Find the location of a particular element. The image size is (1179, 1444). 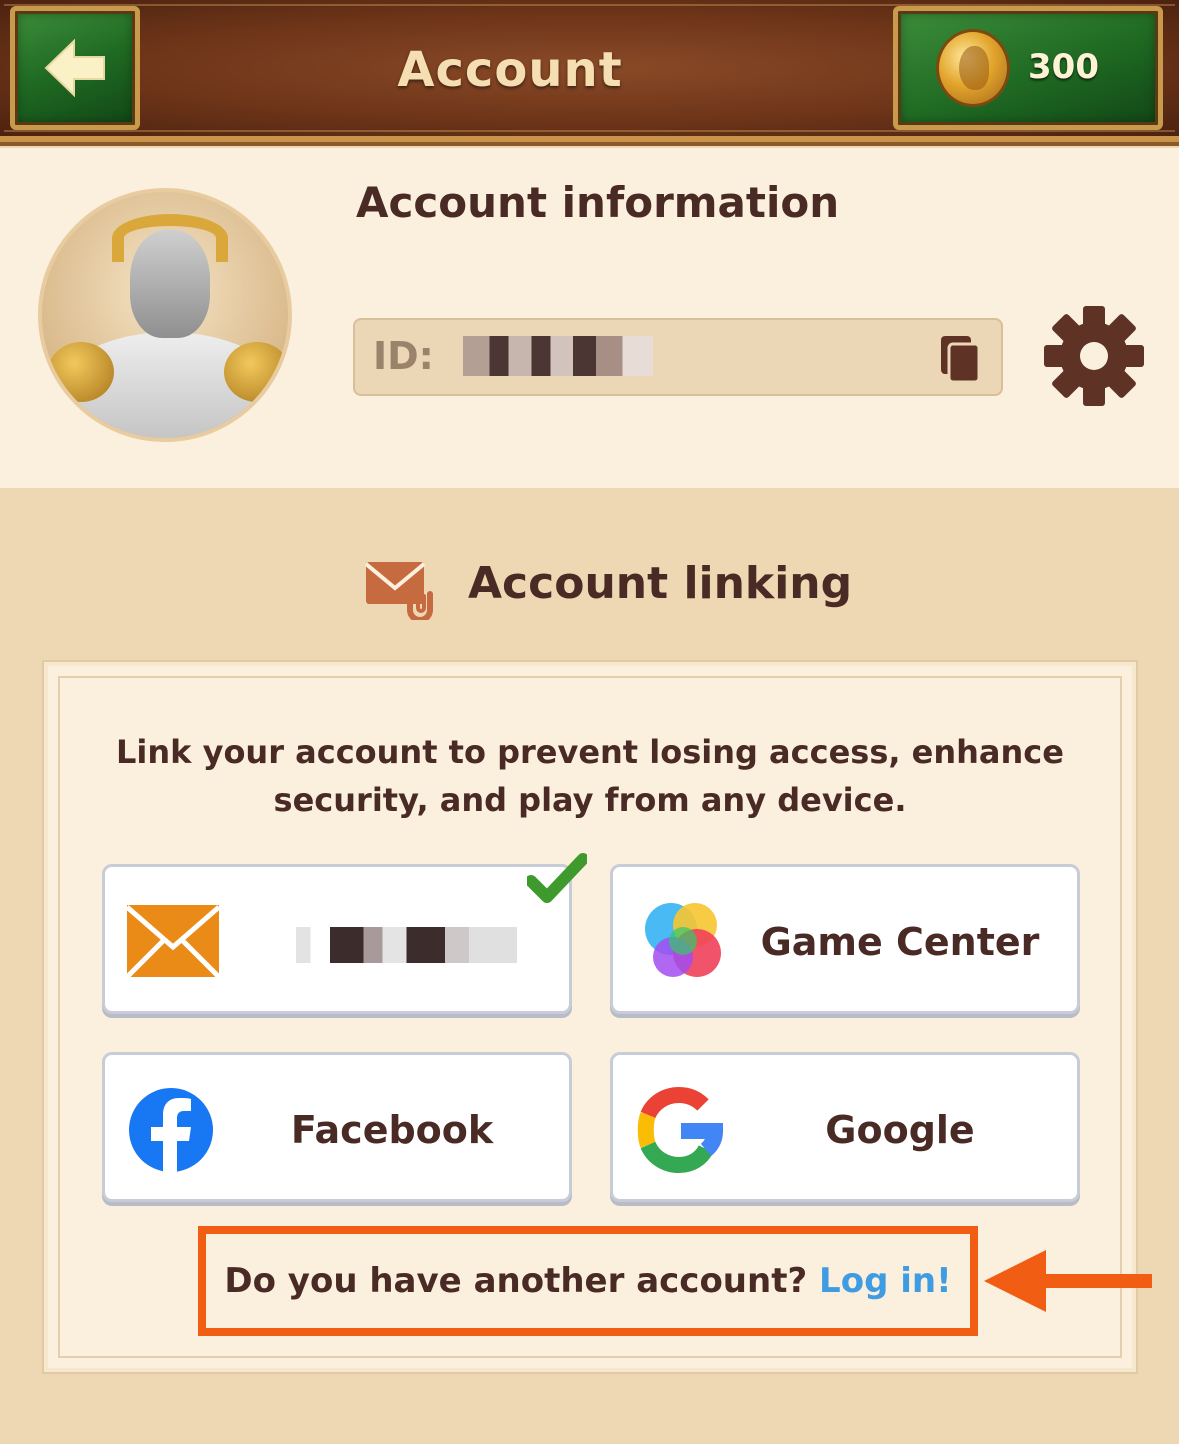

login-prompt-text: Do you have another account? is located at coordinates (516, 1281).